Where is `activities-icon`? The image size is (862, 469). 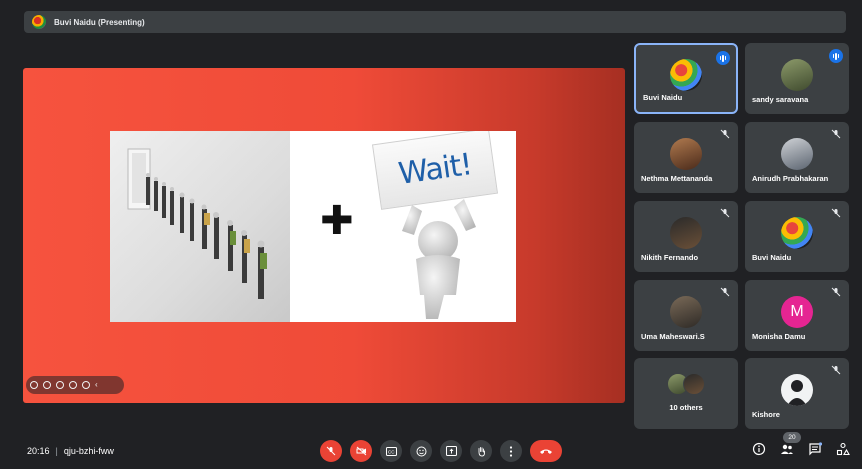 activities-icon is located at coordinates (843, 449).